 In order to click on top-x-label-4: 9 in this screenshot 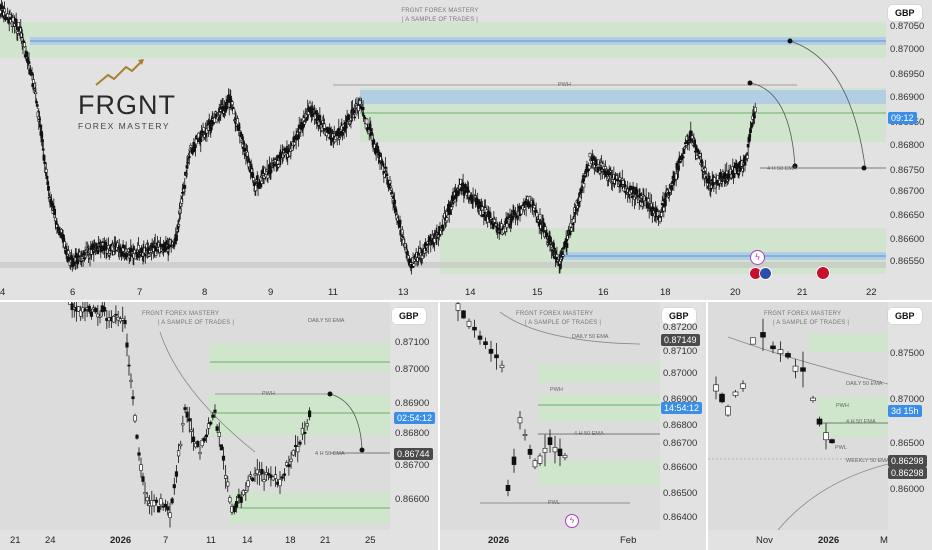, I will do `click(271, 292)`.